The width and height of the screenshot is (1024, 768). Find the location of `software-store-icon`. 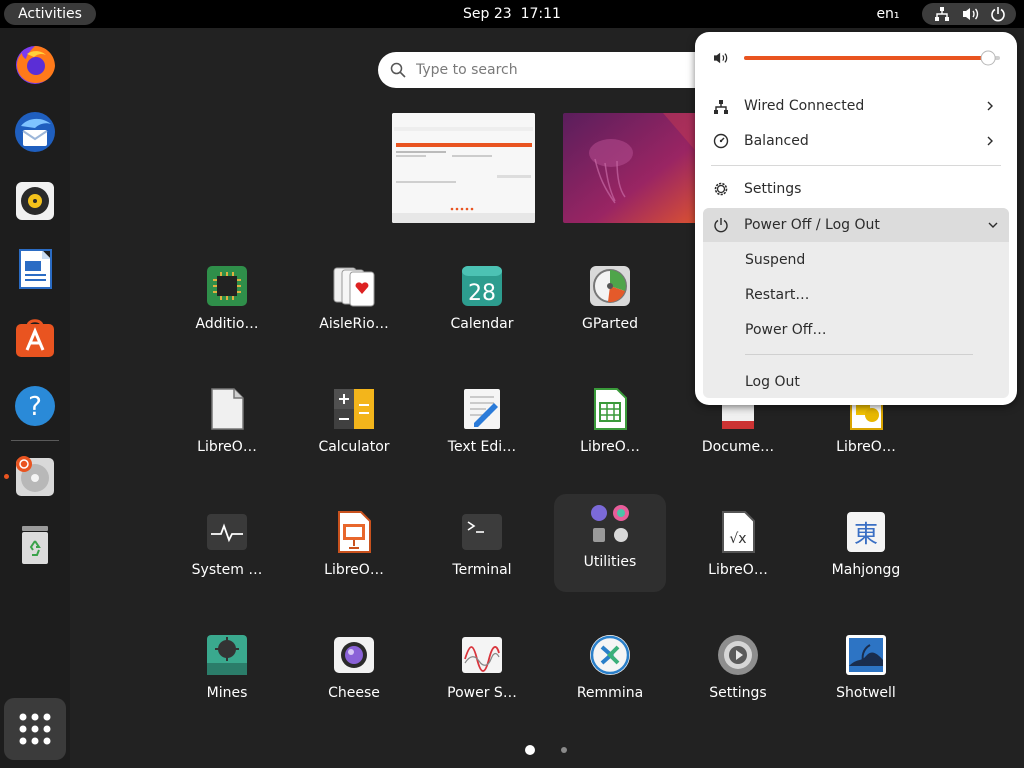

software-store-icon is located at coordinates (35, 338).